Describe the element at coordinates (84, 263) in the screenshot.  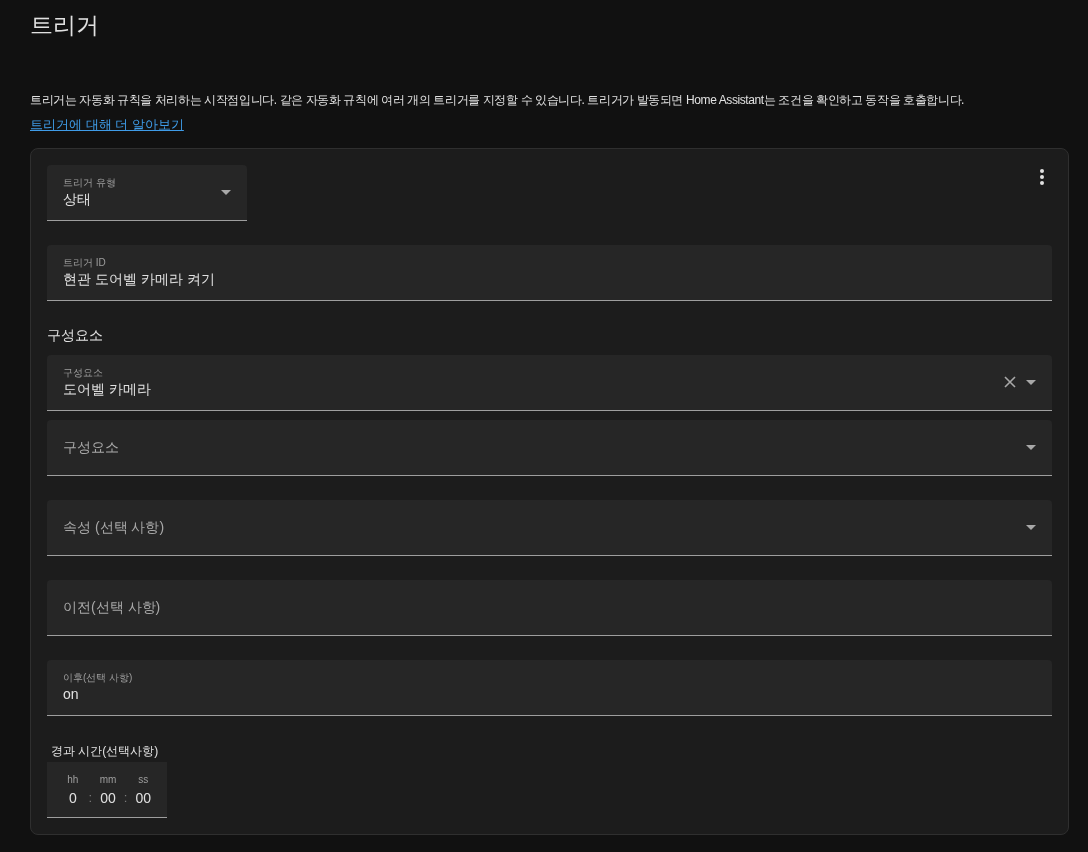
I see `floating-label: 트리거 ID` at that location.